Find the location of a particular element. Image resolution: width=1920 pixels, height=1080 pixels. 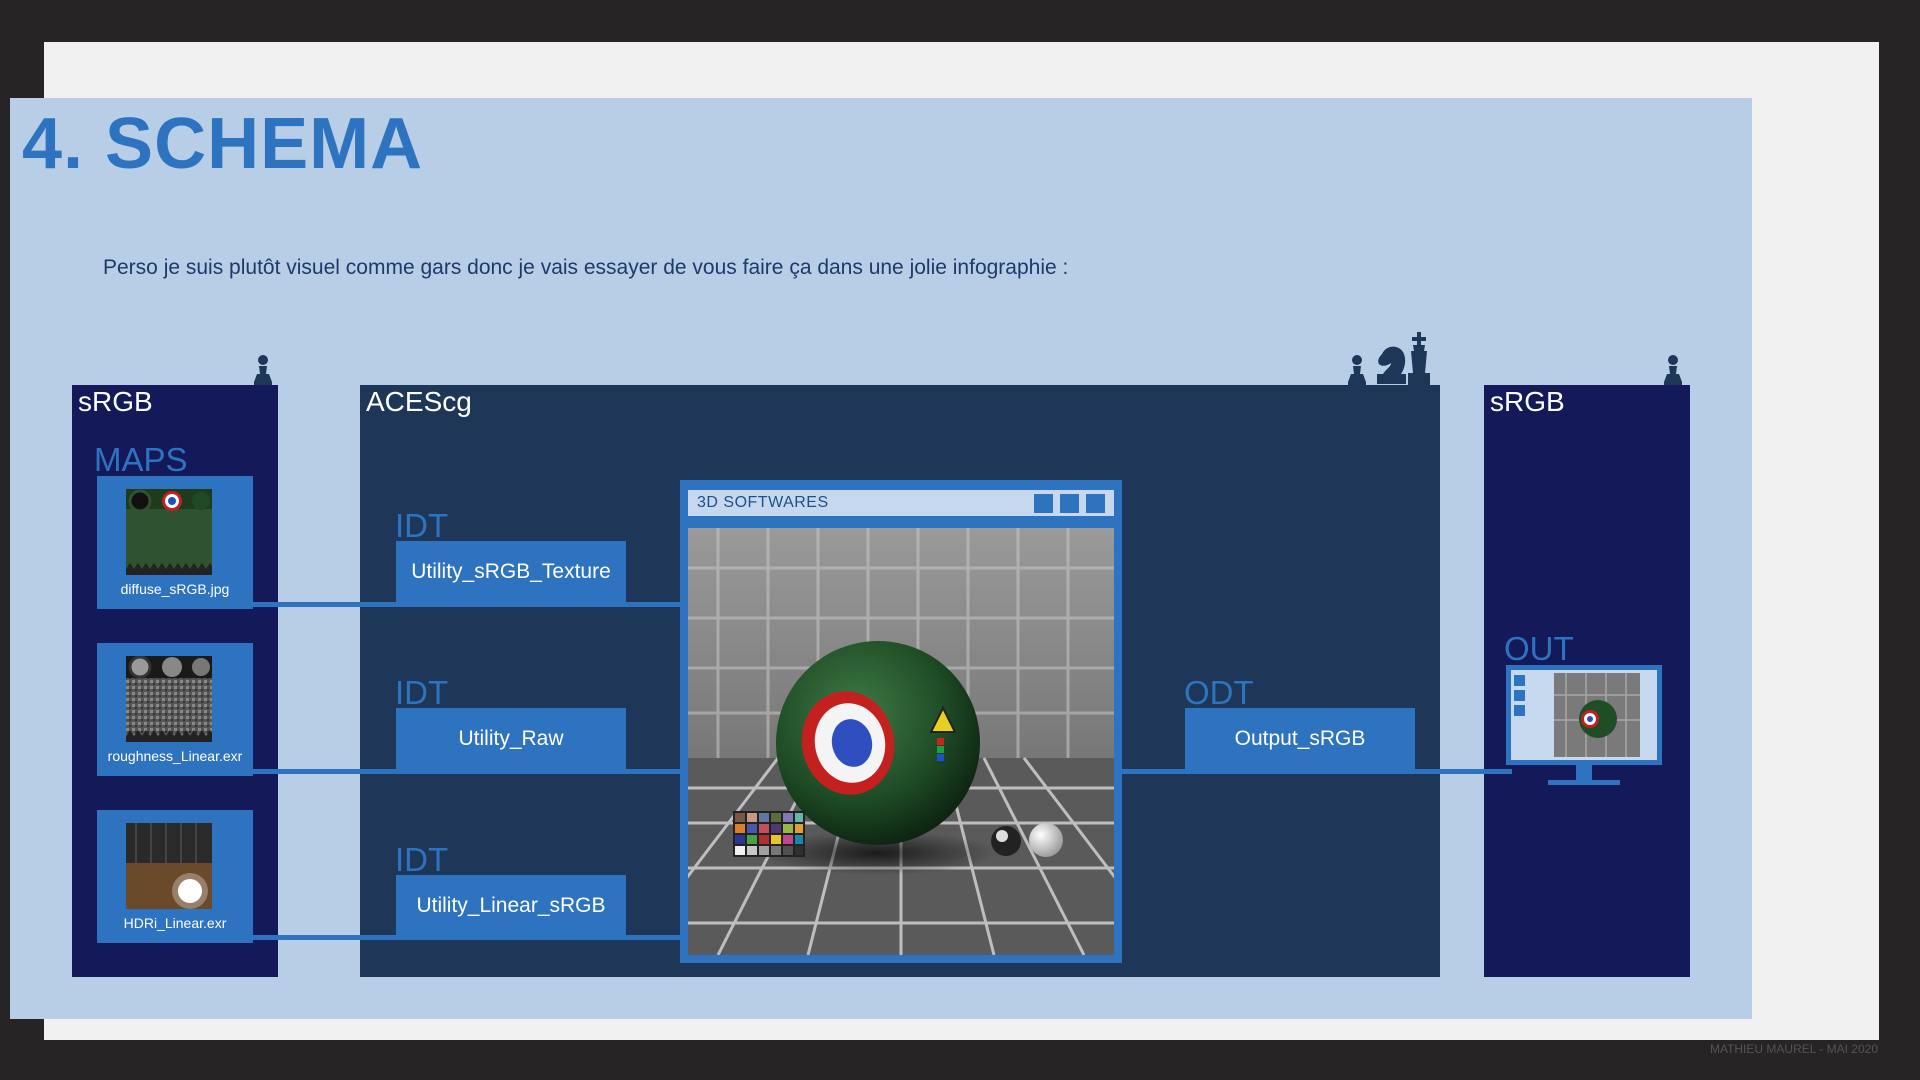

odt-label: ODT is located at coordinates (1219, 692).